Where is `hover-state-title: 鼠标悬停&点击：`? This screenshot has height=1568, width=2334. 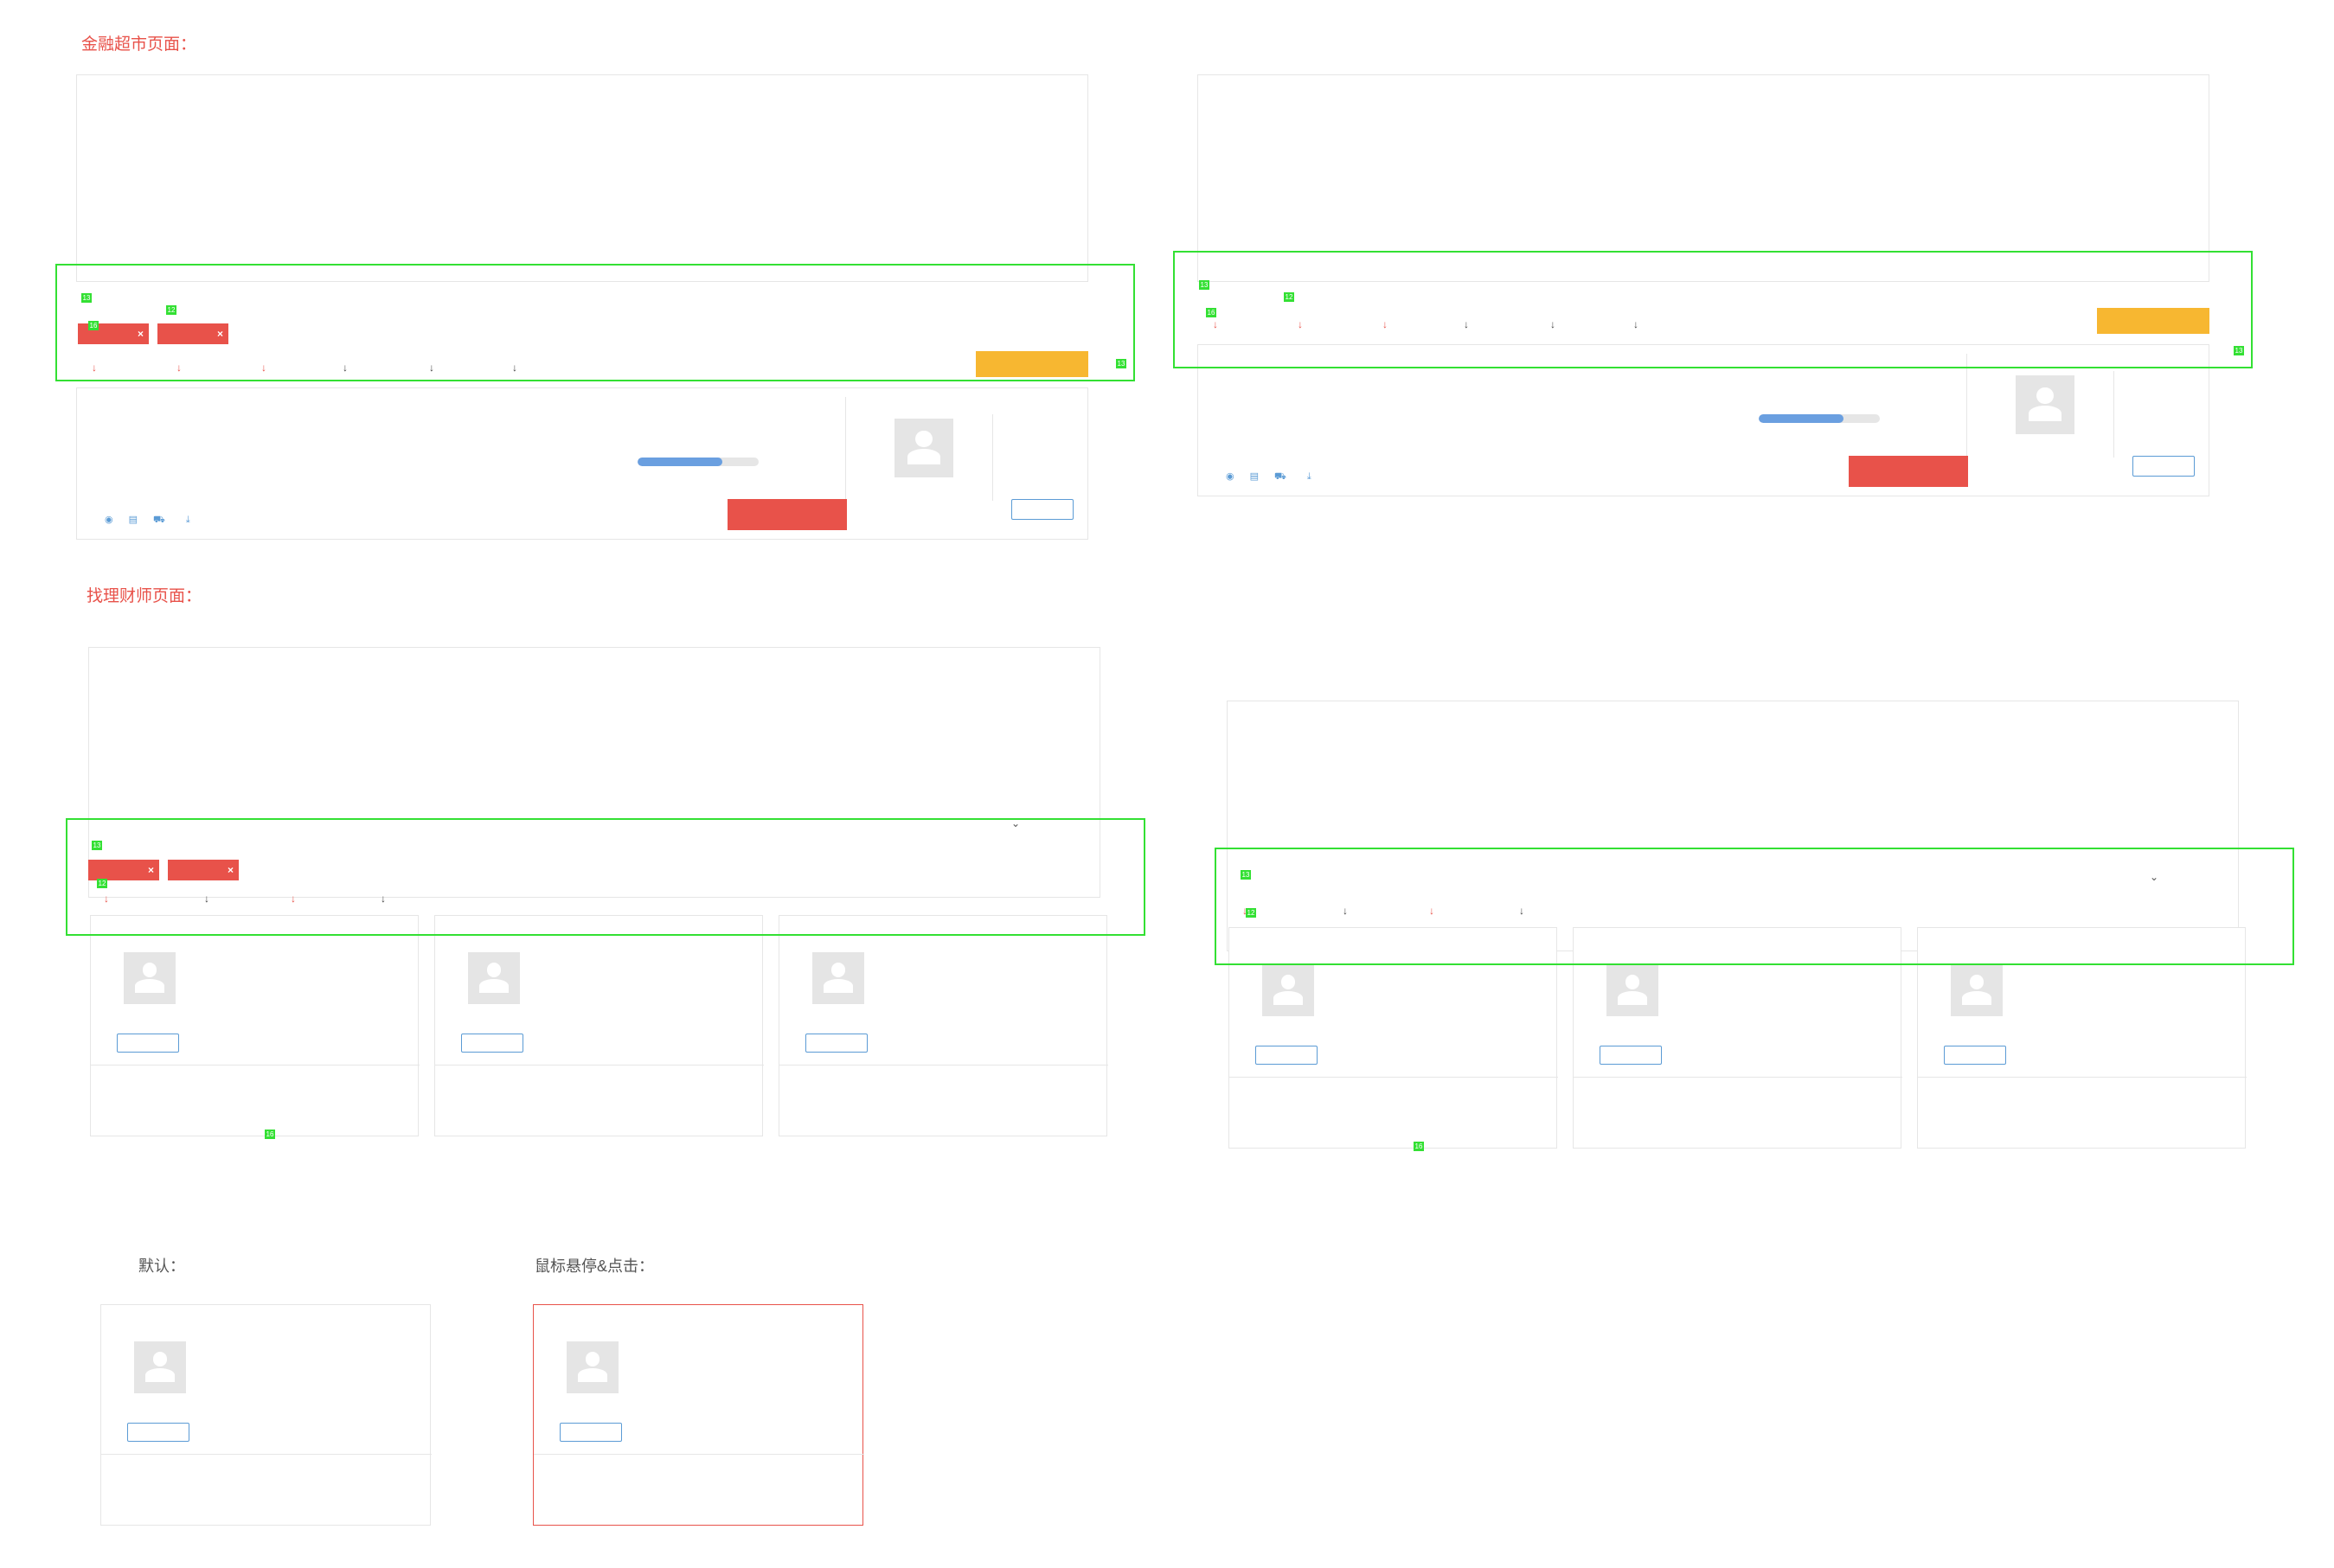 hover-state-title: 鼠标悬停&点击： is located at coordinates (595, 1266).